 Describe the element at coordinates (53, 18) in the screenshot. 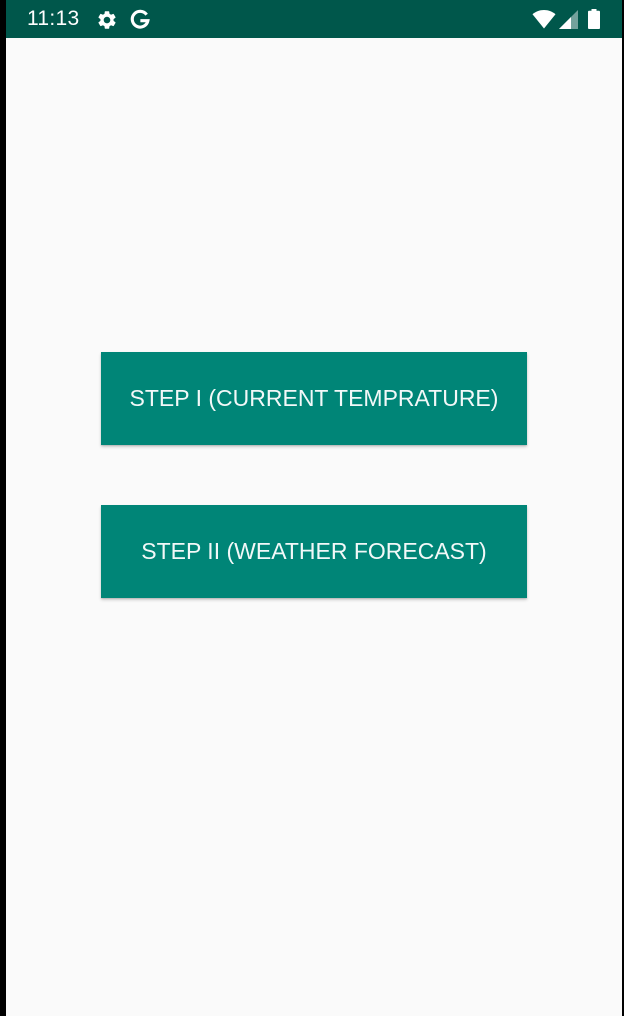

I see `status-time: 11:13` at that location.